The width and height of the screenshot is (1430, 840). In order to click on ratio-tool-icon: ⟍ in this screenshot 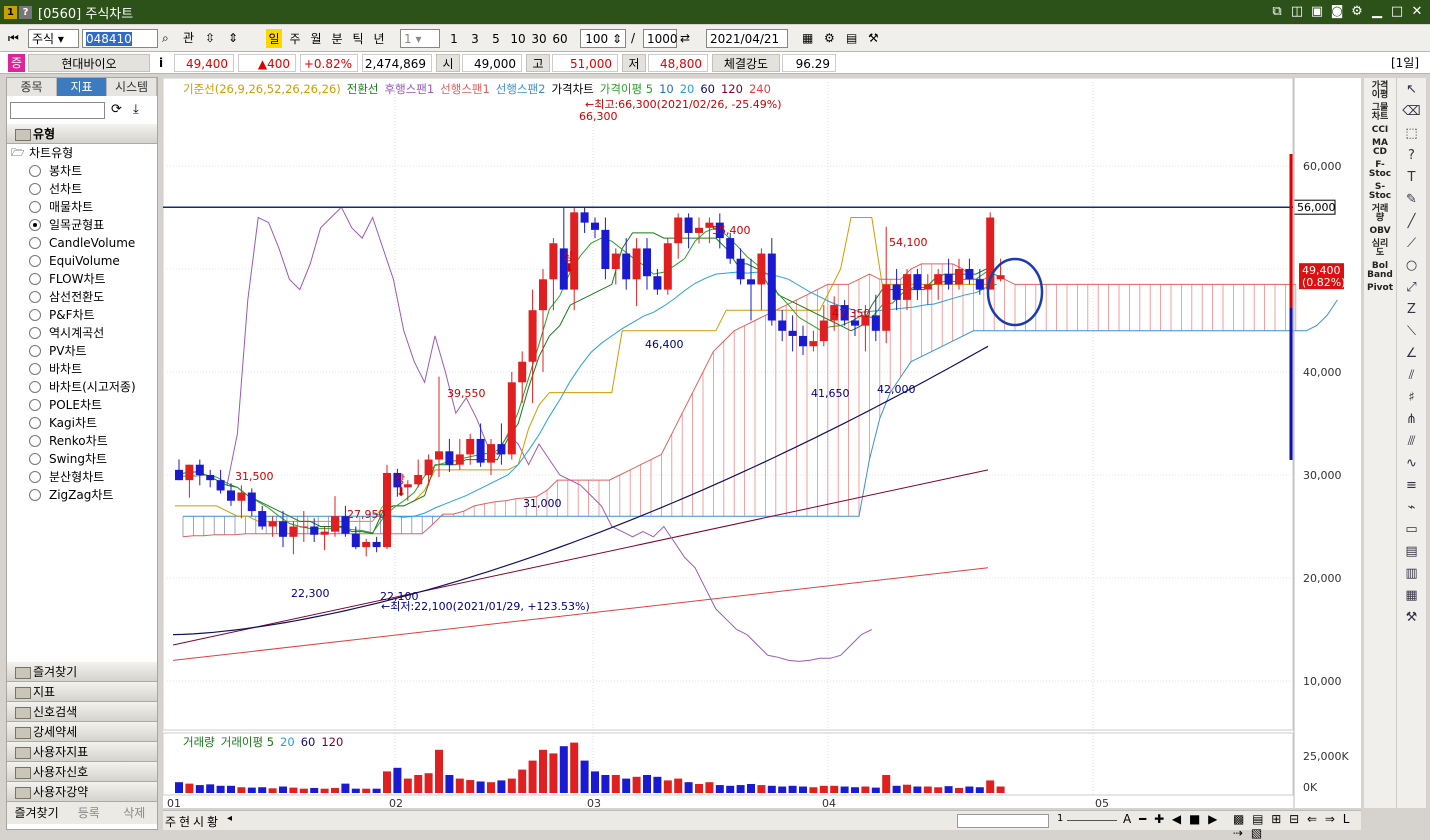, I will do `click(1412, 332)`.